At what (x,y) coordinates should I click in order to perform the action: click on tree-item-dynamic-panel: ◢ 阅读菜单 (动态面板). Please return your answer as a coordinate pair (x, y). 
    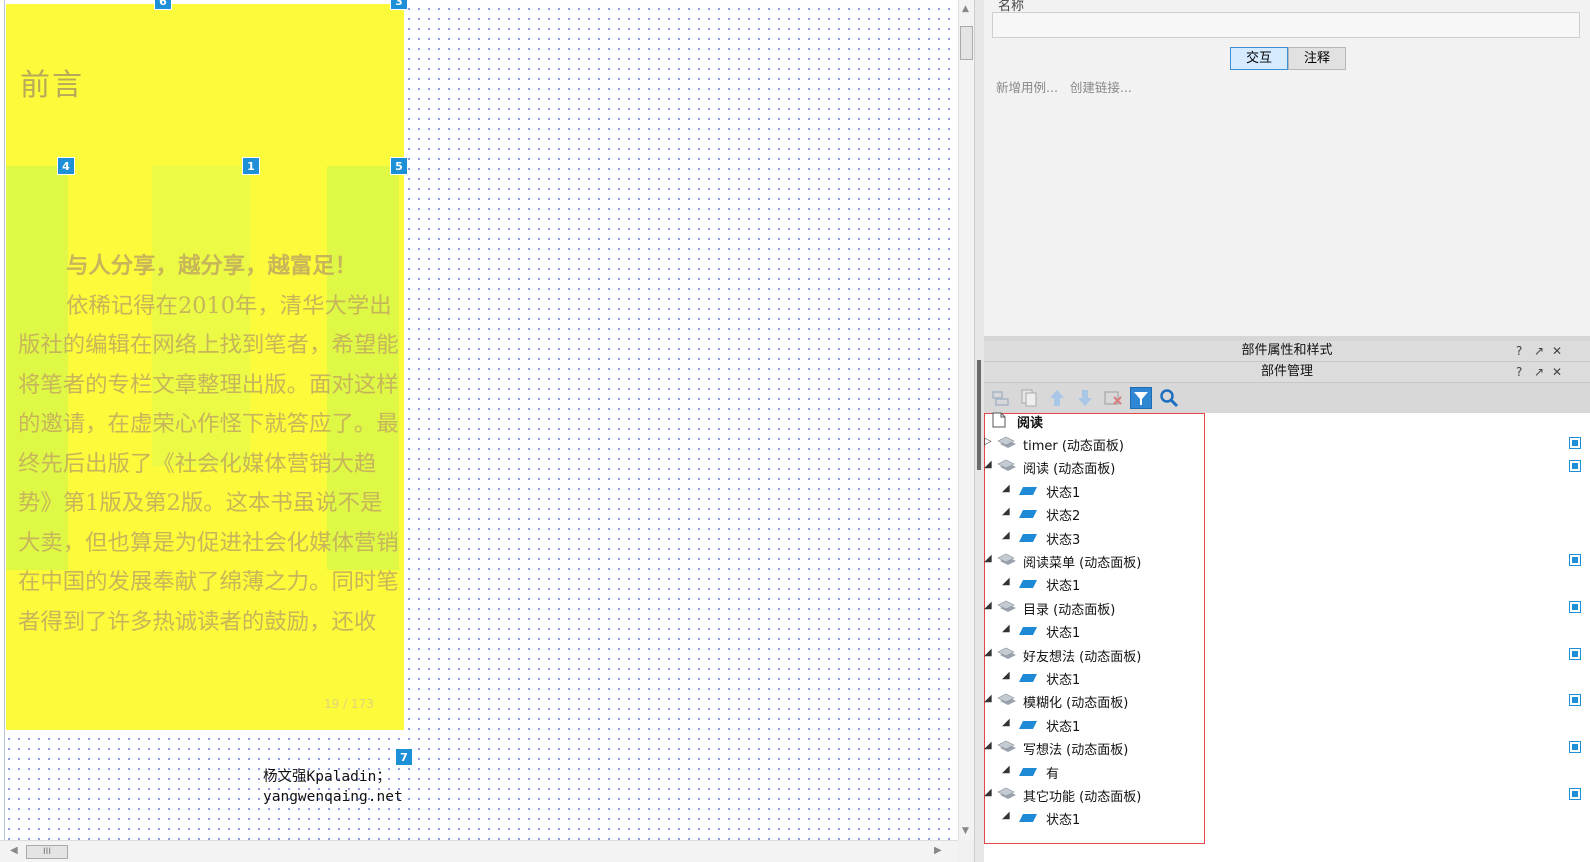
    Looking at the image, I should click on (1287, 560).